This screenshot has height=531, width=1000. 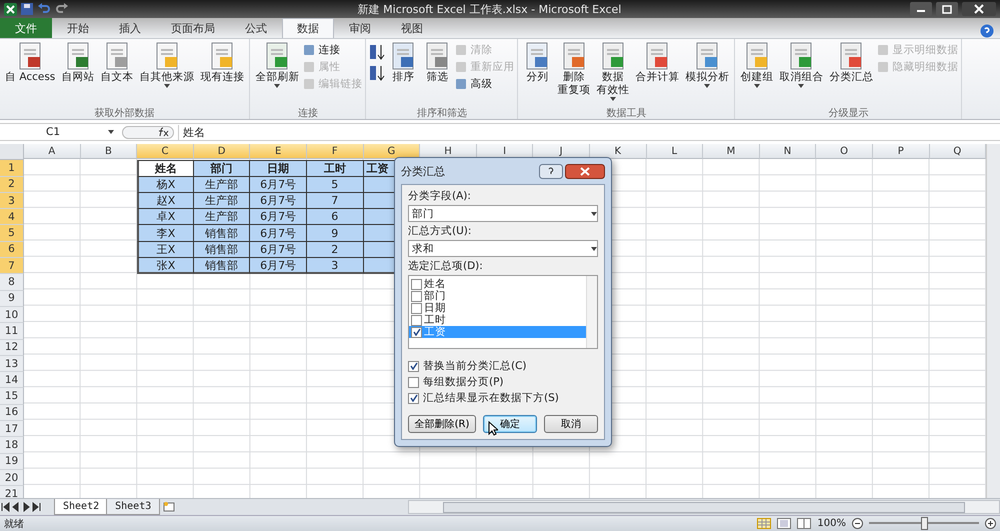 I want to click on name-box: C1, so click(x=59, y=132).